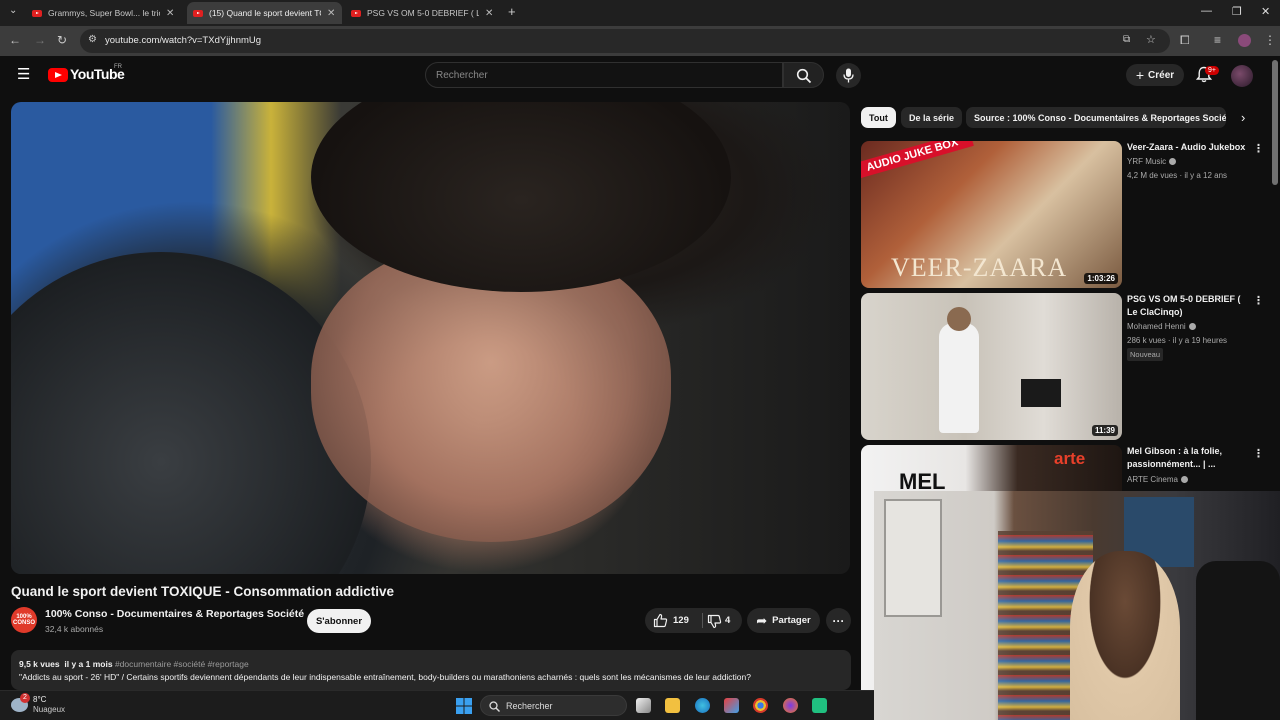 This screenshot has width=1280, height=720. I want to click on browser-menu-icon: ⋮, so click(1270, 40).